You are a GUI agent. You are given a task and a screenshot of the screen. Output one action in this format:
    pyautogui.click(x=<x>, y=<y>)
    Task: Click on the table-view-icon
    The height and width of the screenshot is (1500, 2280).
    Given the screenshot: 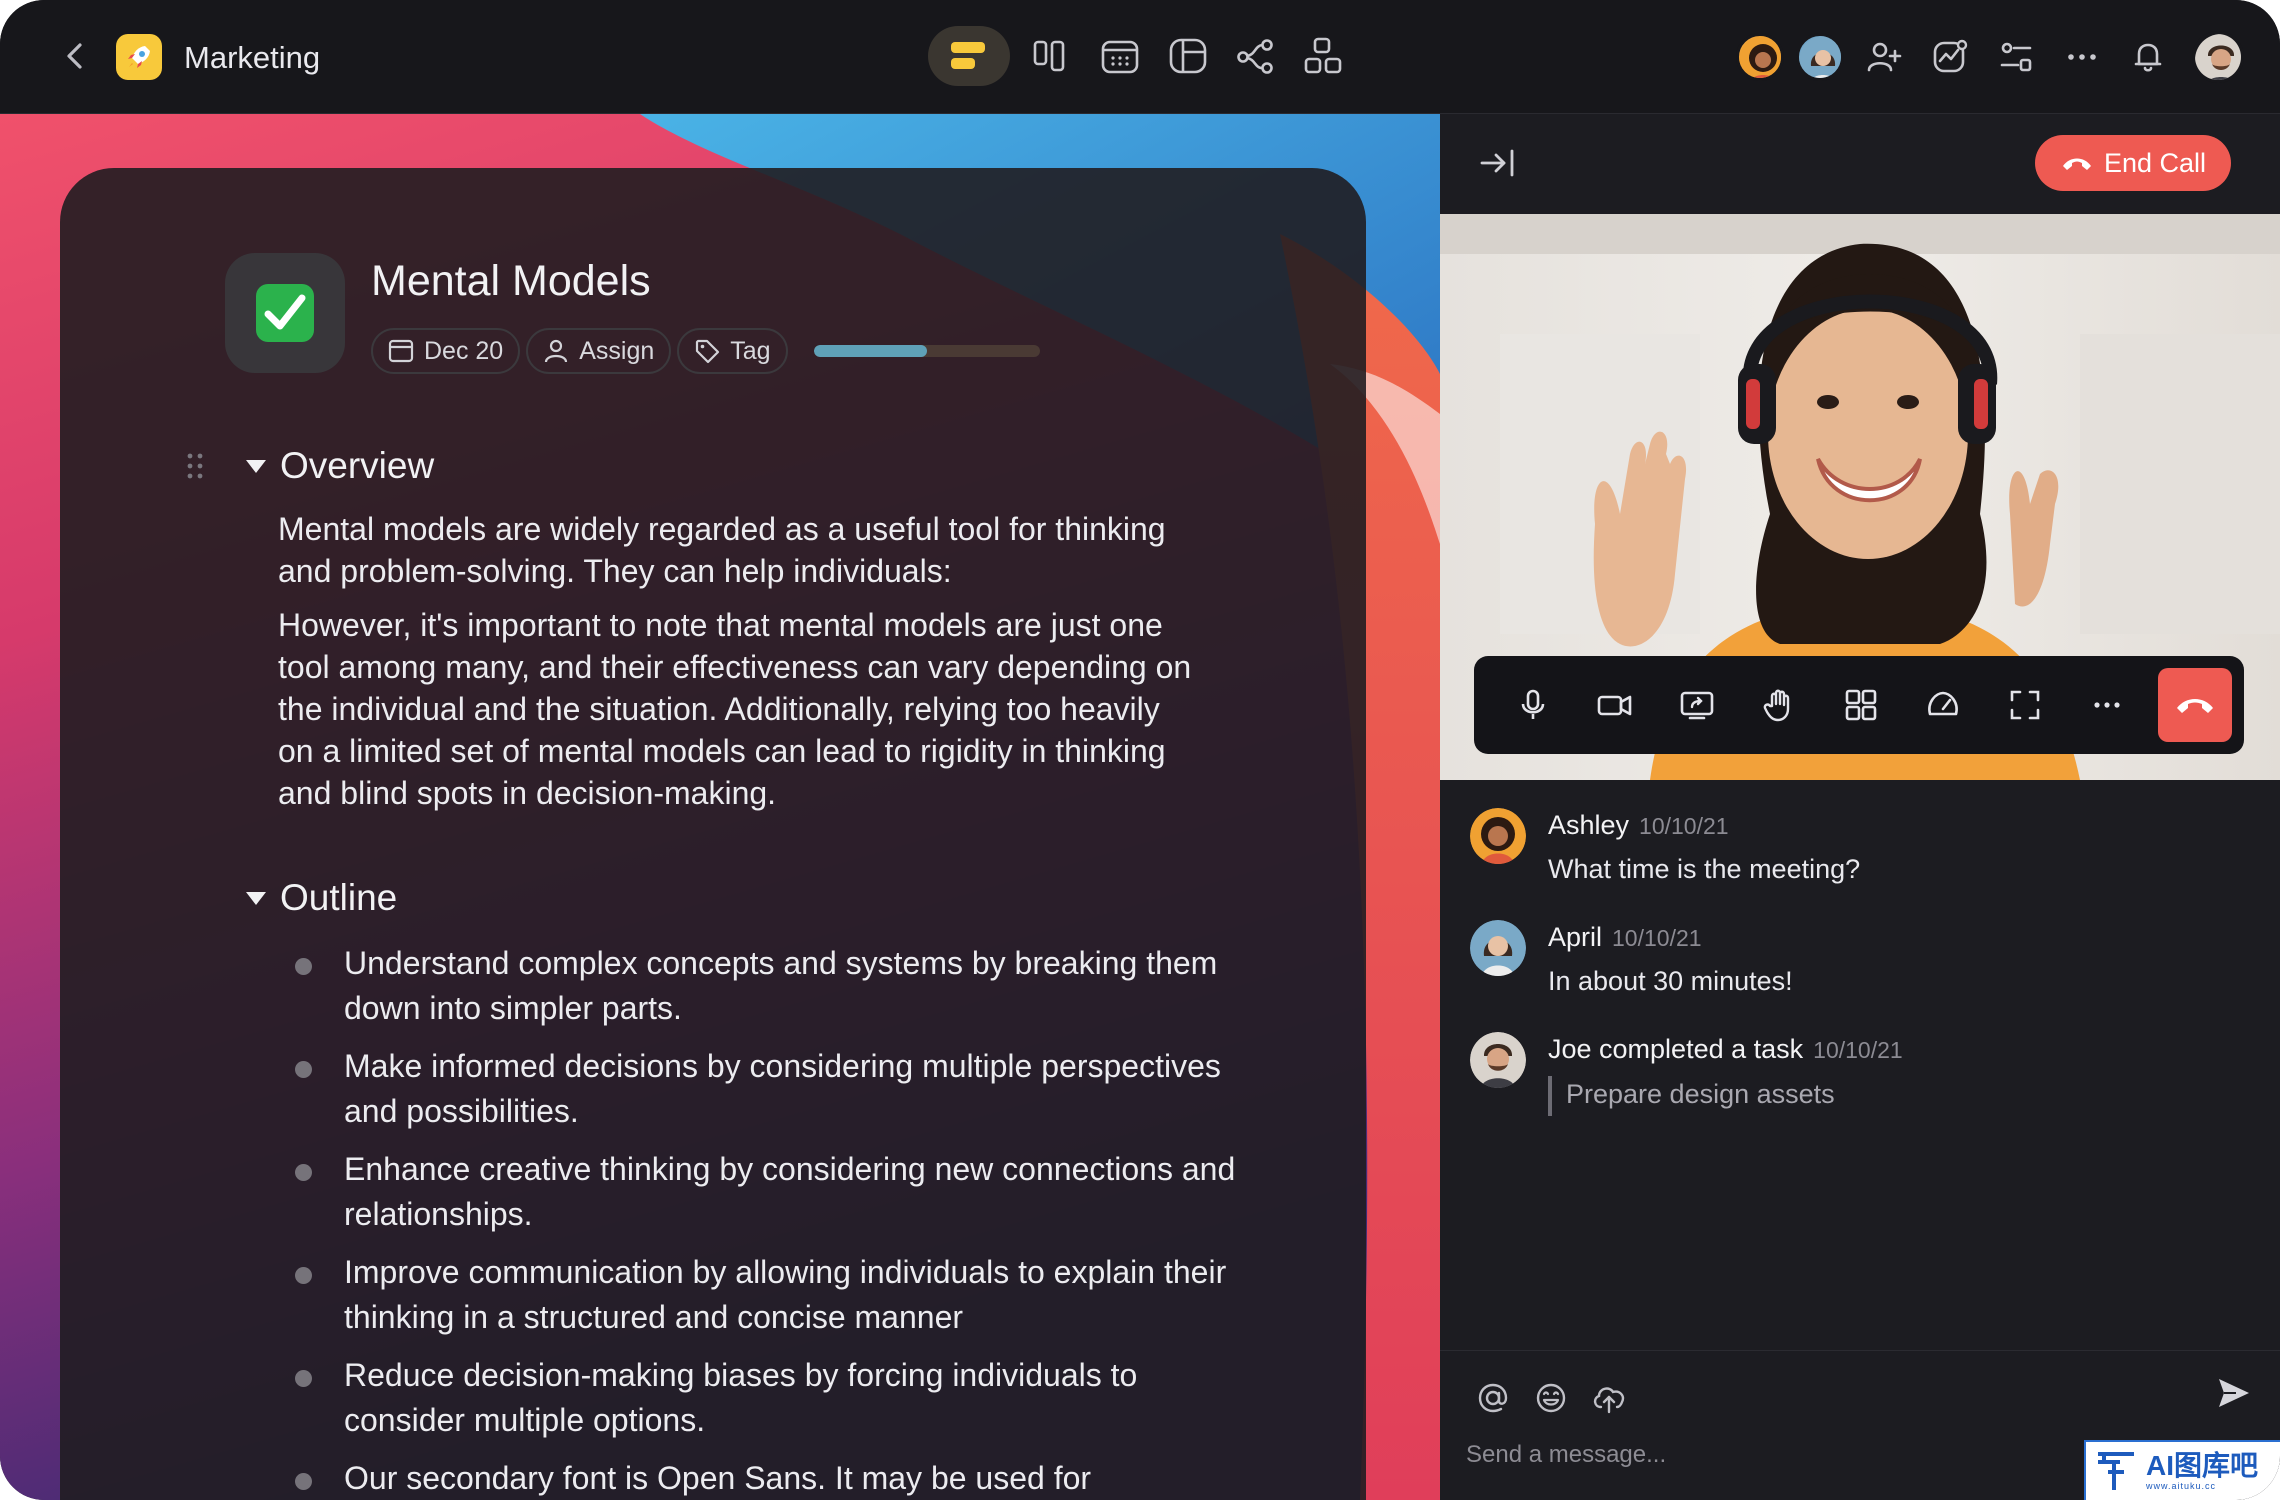 What is the action you would take?
    pyautogui.click(x=1188, y=56)
    